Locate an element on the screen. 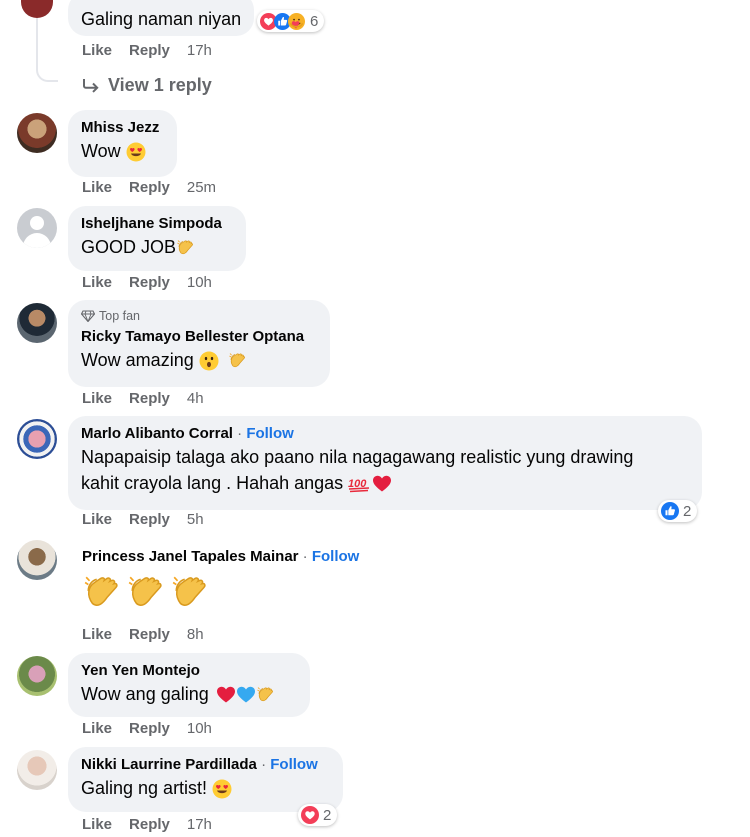  reaction-count: 6 is located at coordinates (314, 21).